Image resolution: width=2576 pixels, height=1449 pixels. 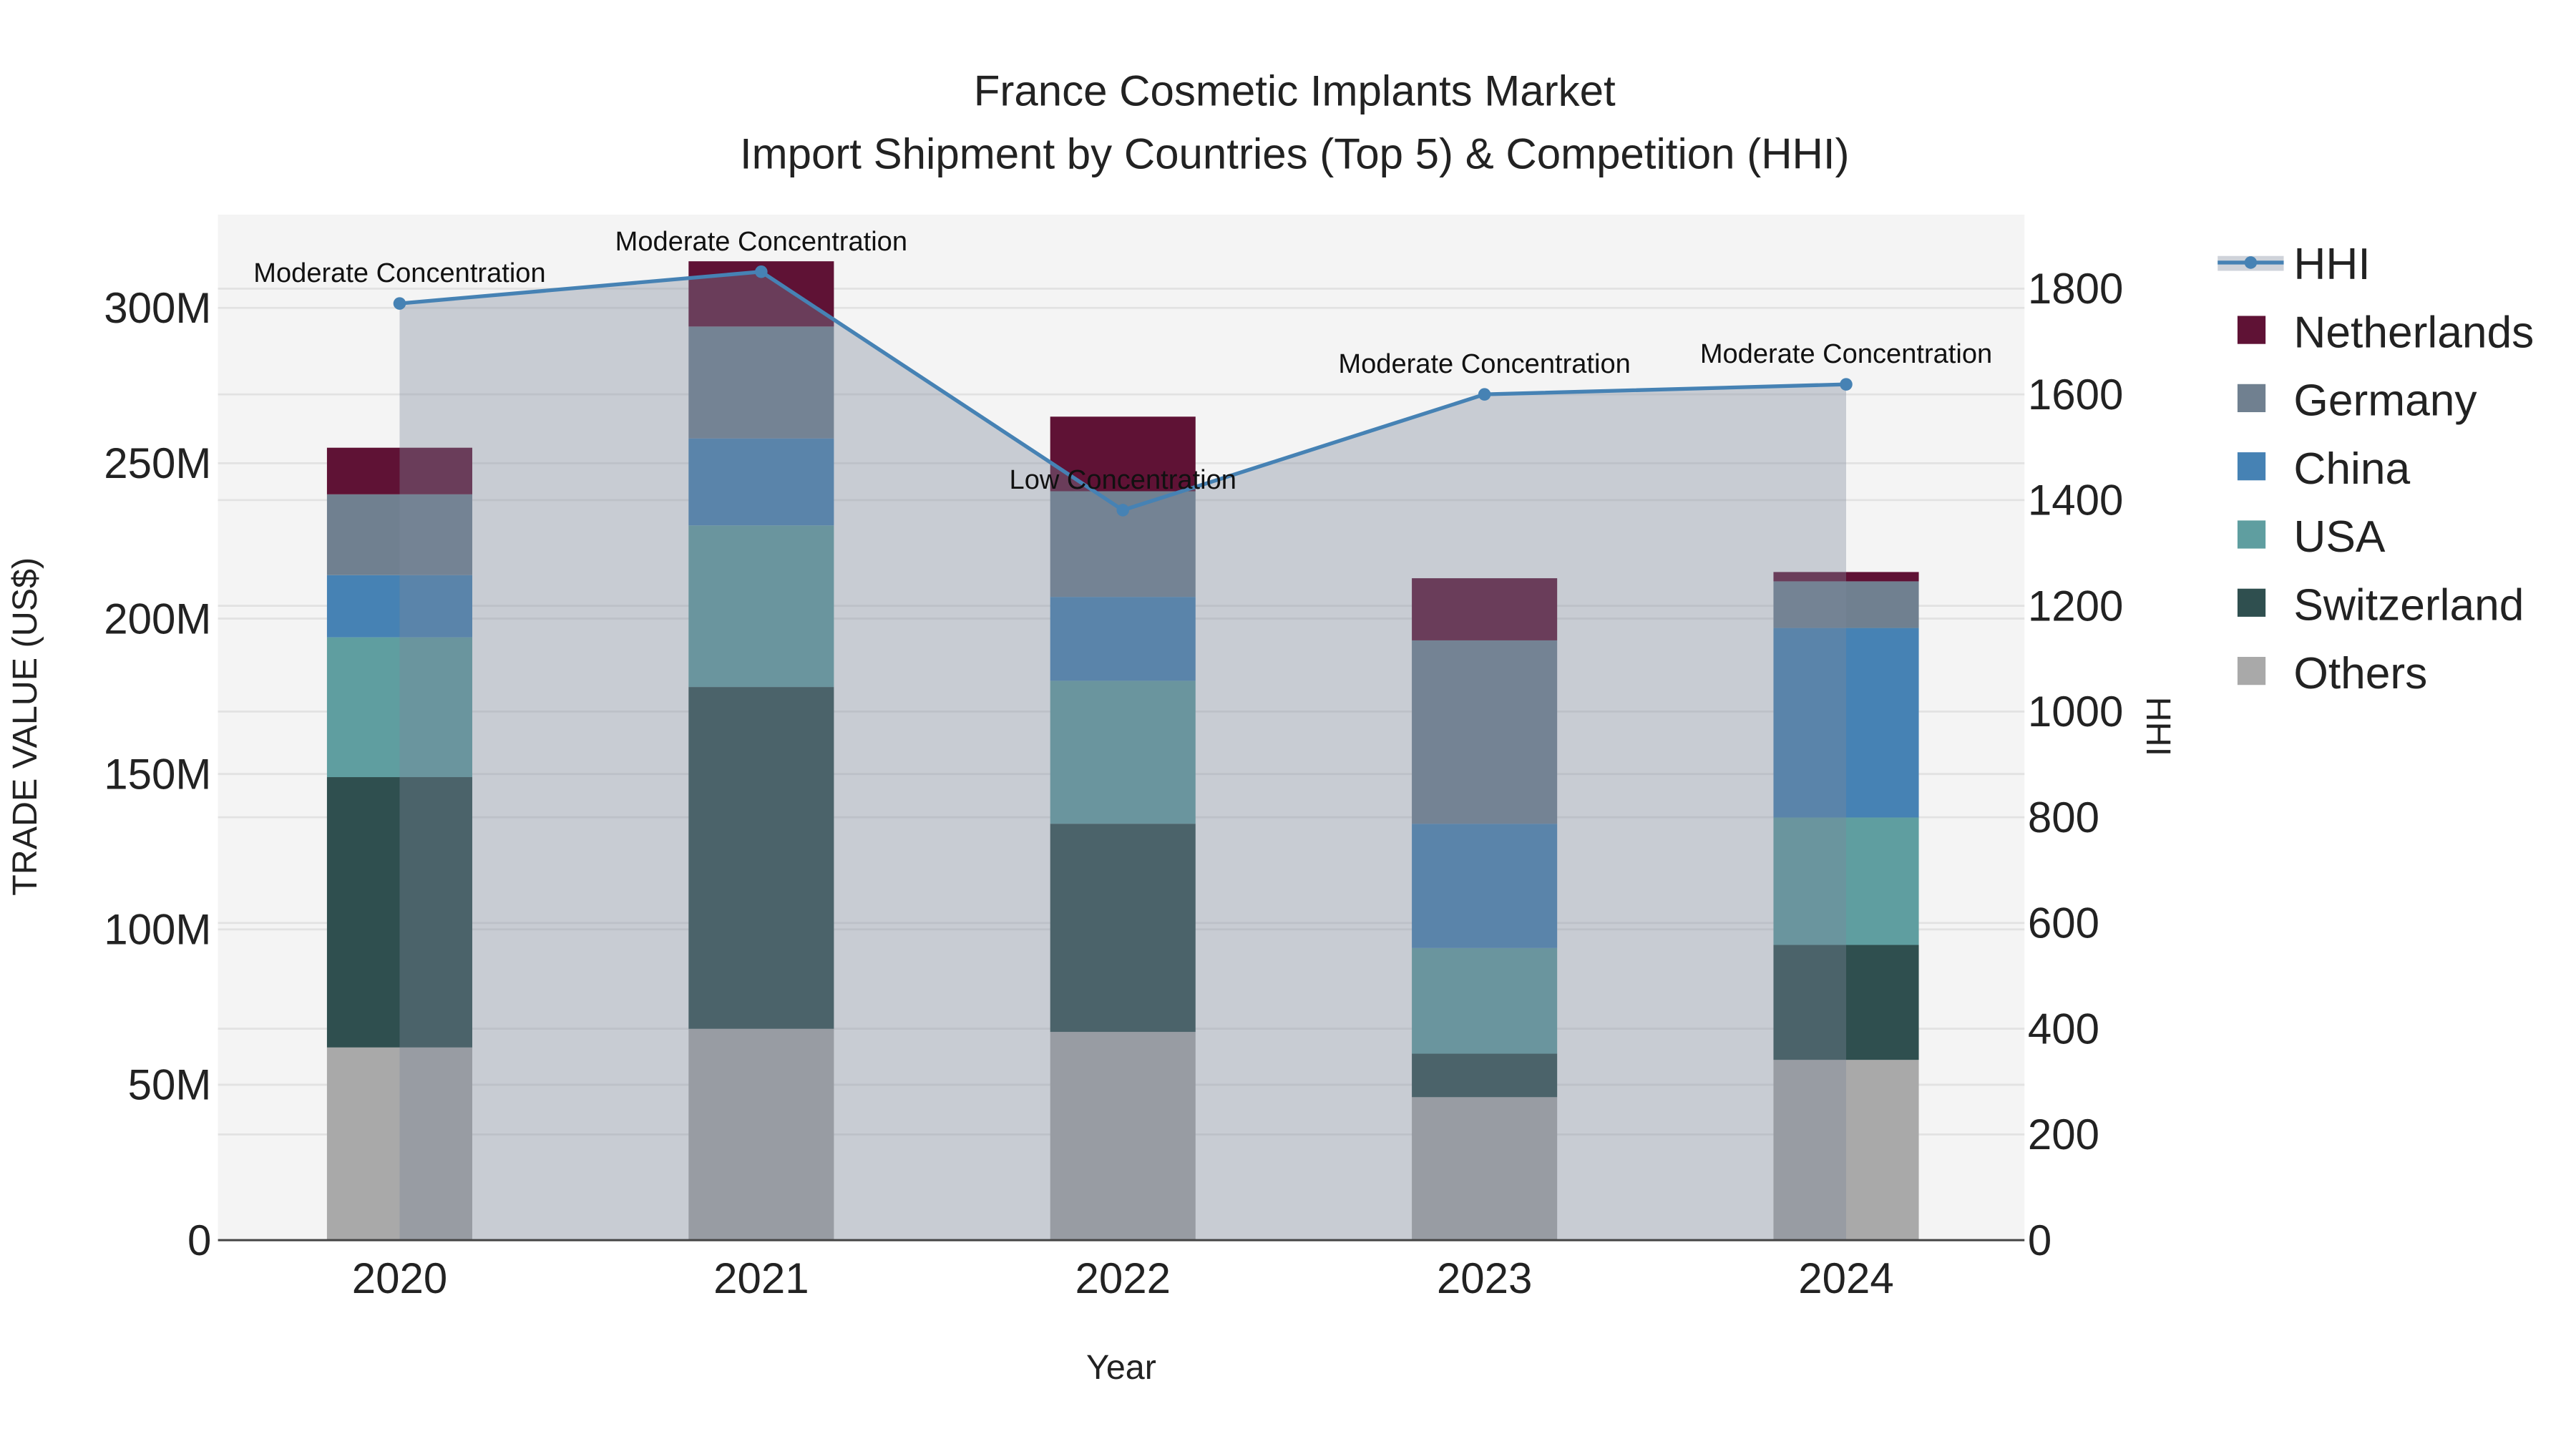 What do you see at coordinates (2251, 534) in the screenshot?
I see `legend-swatch-usa` at bounding box center [2251, 534].